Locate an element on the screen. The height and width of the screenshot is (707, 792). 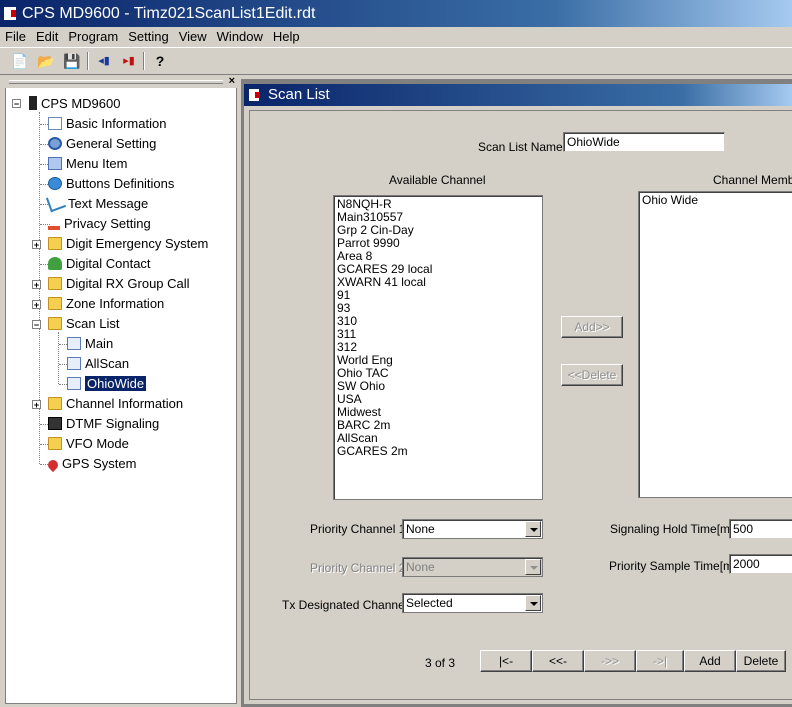
tree-item-zone-information: Zone Information is located at coordinates (106, 304).